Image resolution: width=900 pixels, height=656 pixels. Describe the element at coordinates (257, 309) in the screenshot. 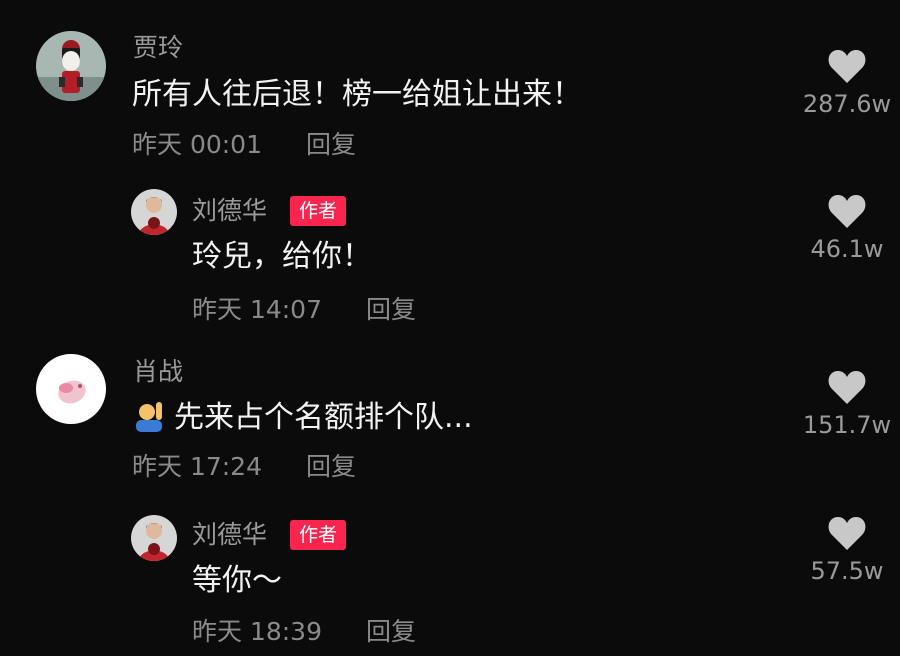

I see `timestamp: 昨天 14:07` at that location.